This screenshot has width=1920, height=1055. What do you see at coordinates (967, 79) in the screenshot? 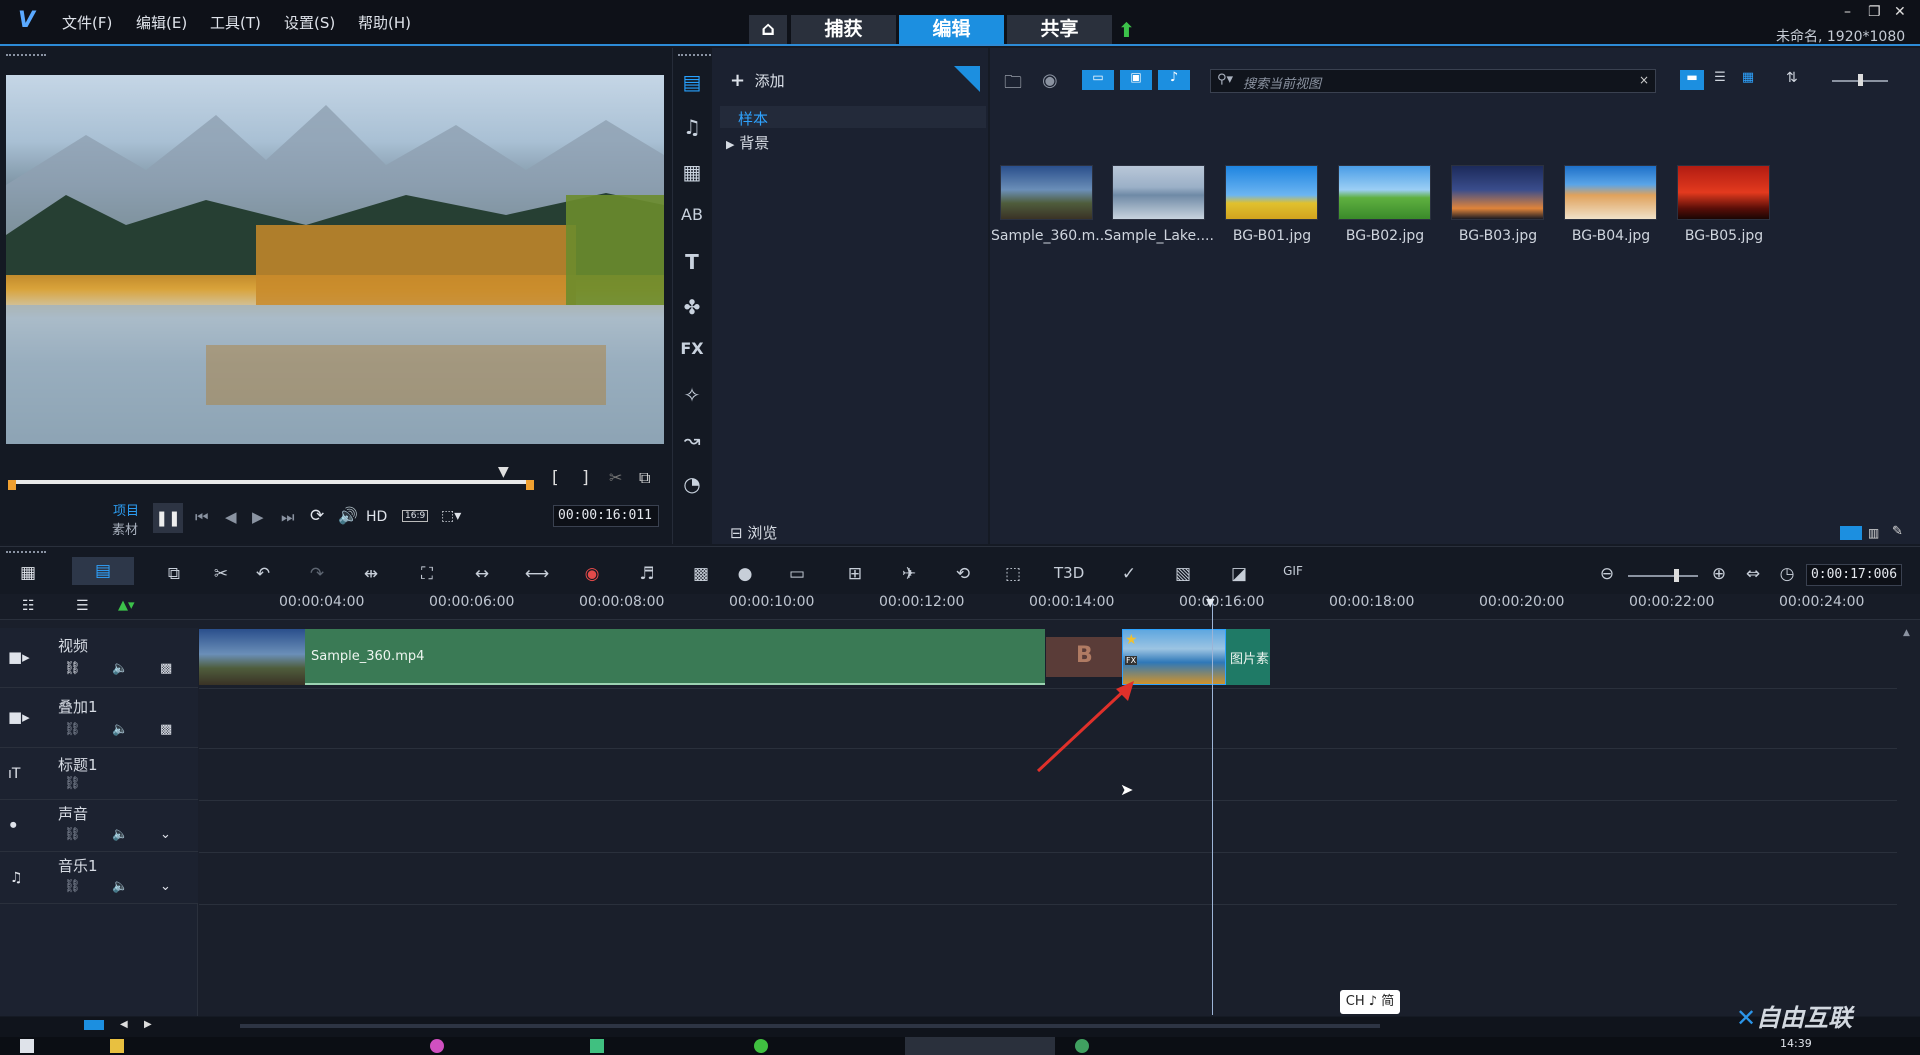
I see `pin-icon` at bounding box center [967, 79].